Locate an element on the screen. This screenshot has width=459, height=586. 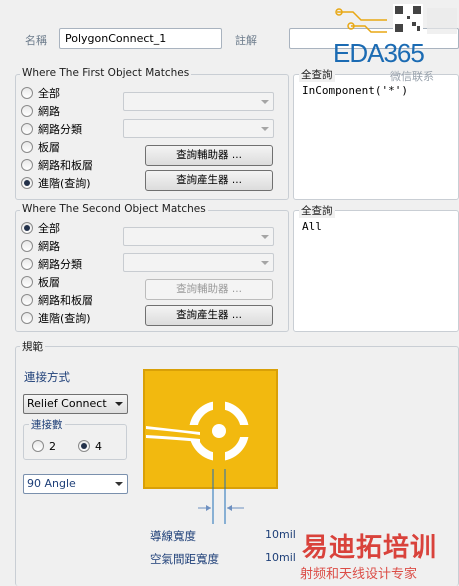
second-radio-net-and-layer: 網路和板層 is located at coordinates (57, 300).